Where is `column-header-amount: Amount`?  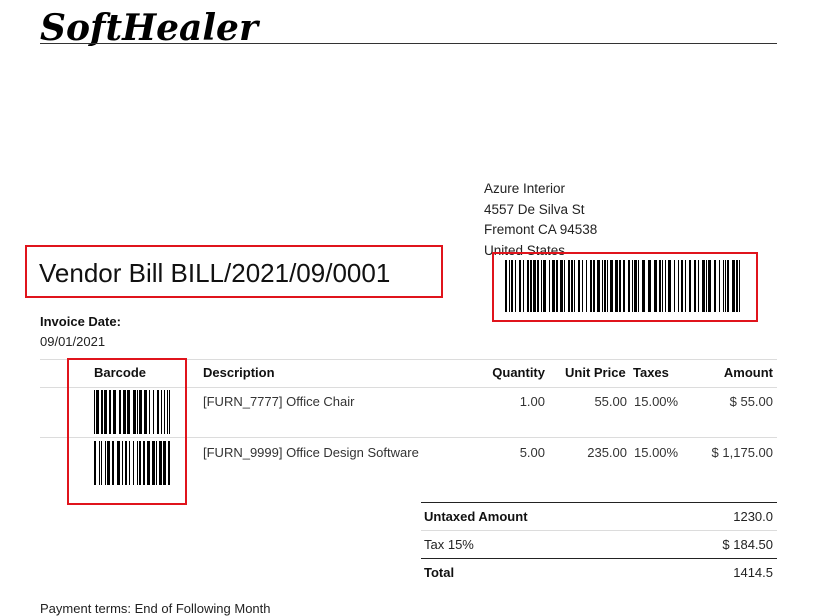
column-header-amount: Amount is located at coordinates (748, 372).